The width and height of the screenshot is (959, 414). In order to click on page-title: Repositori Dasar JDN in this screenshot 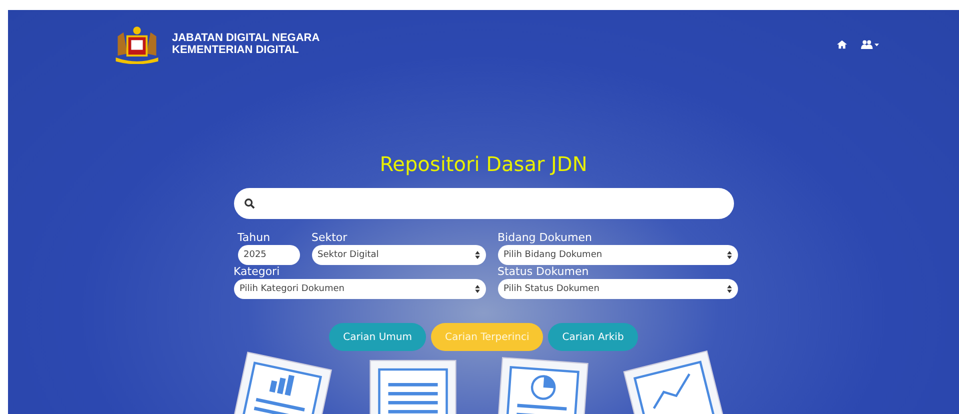, I will do `click(483, 164)`.